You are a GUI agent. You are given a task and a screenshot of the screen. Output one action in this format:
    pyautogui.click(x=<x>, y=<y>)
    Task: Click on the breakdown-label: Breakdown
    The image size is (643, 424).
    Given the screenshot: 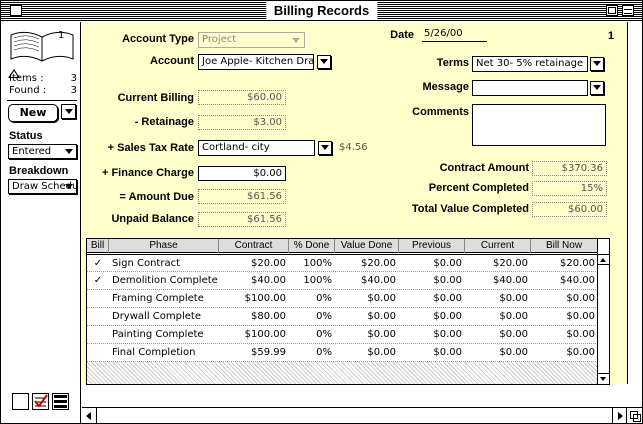 What is the action you would take?
    pyautogui.click(x=39, y=171)
    